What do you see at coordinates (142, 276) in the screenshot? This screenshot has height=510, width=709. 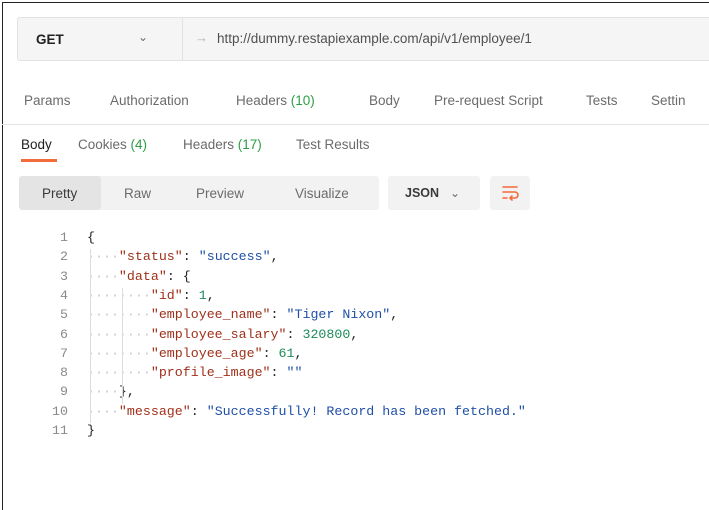 I see `json-key: "data"` at bounding box center [142, 276].